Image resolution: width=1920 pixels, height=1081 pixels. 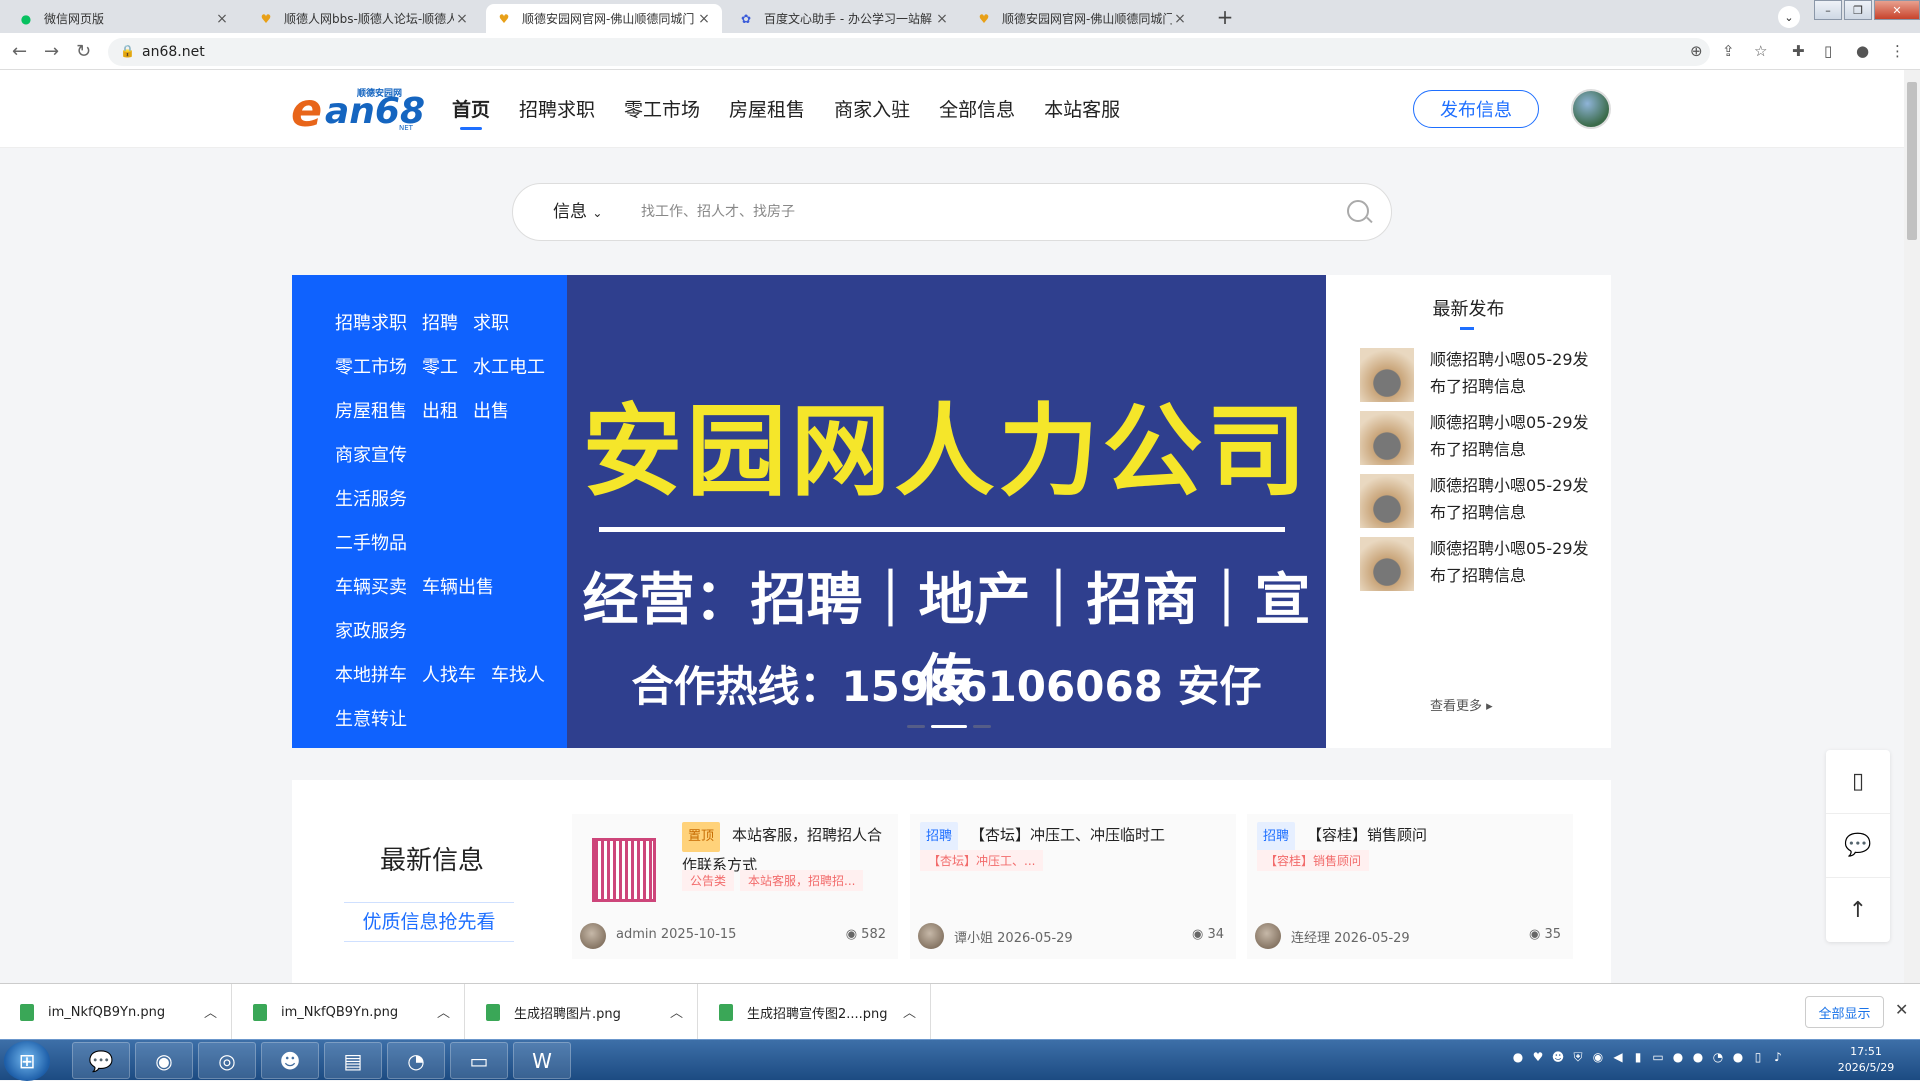 What do you see at coordinates (290, 1060) in the screenshot?
I see `qq-taskbar-icon: ☻` at bounding box center [290, 1060].